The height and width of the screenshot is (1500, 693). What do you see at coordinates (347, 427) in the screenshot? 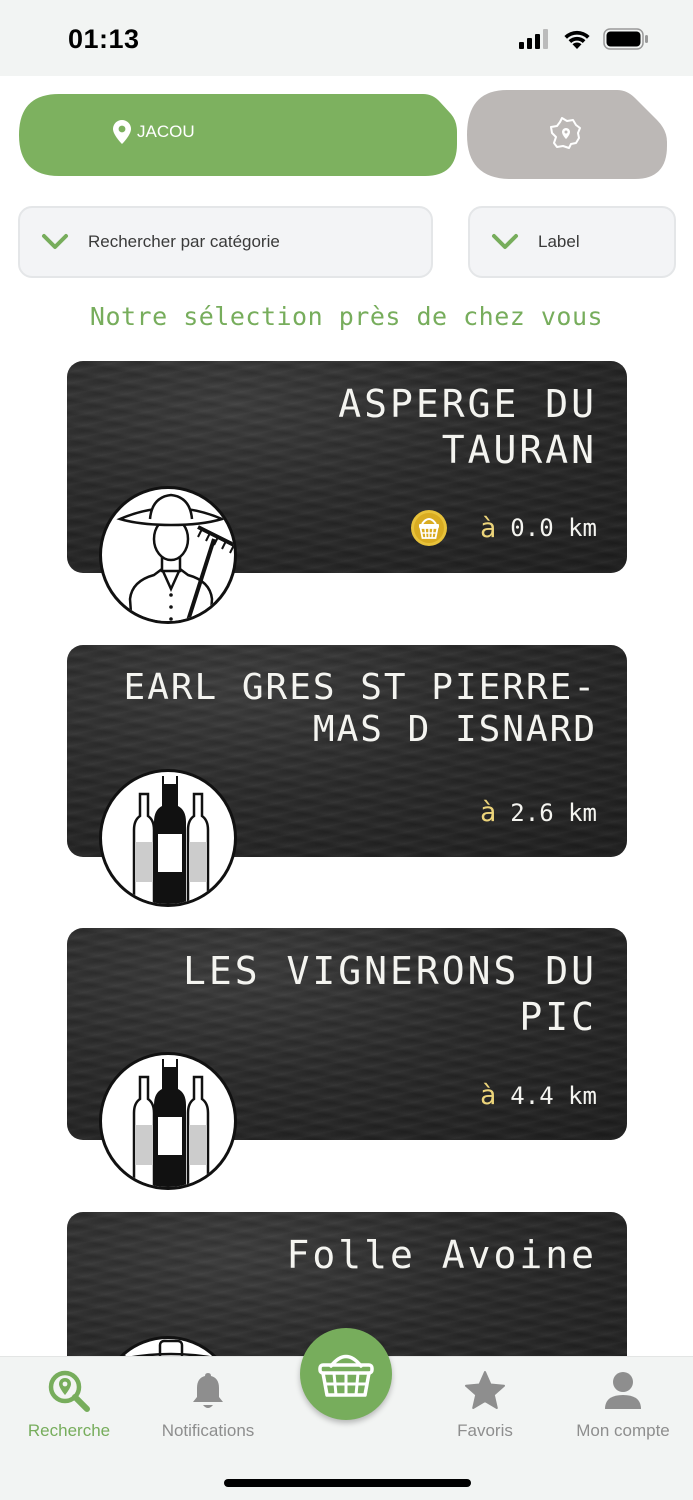
I see `producer-name: ASPERGE DU TAURAN` at bounding box center [347, 427].